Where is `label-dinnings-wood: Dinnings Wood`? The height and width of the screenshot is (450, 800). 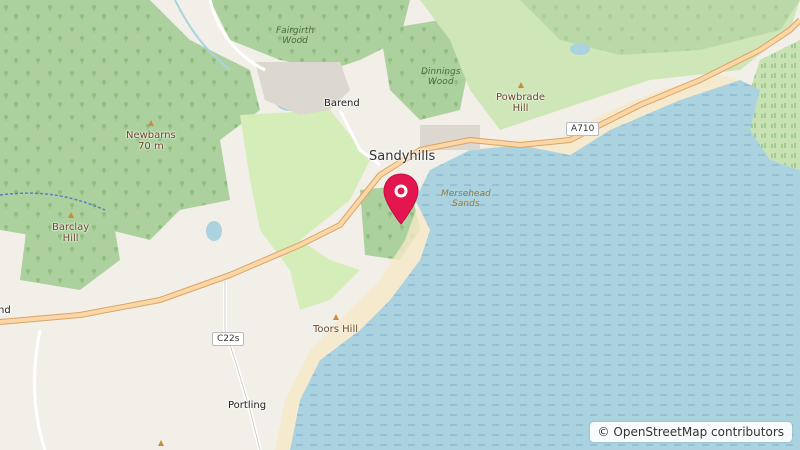 label-dinnings-wood: Dinnings Wood is located at coordinates (441, 77).